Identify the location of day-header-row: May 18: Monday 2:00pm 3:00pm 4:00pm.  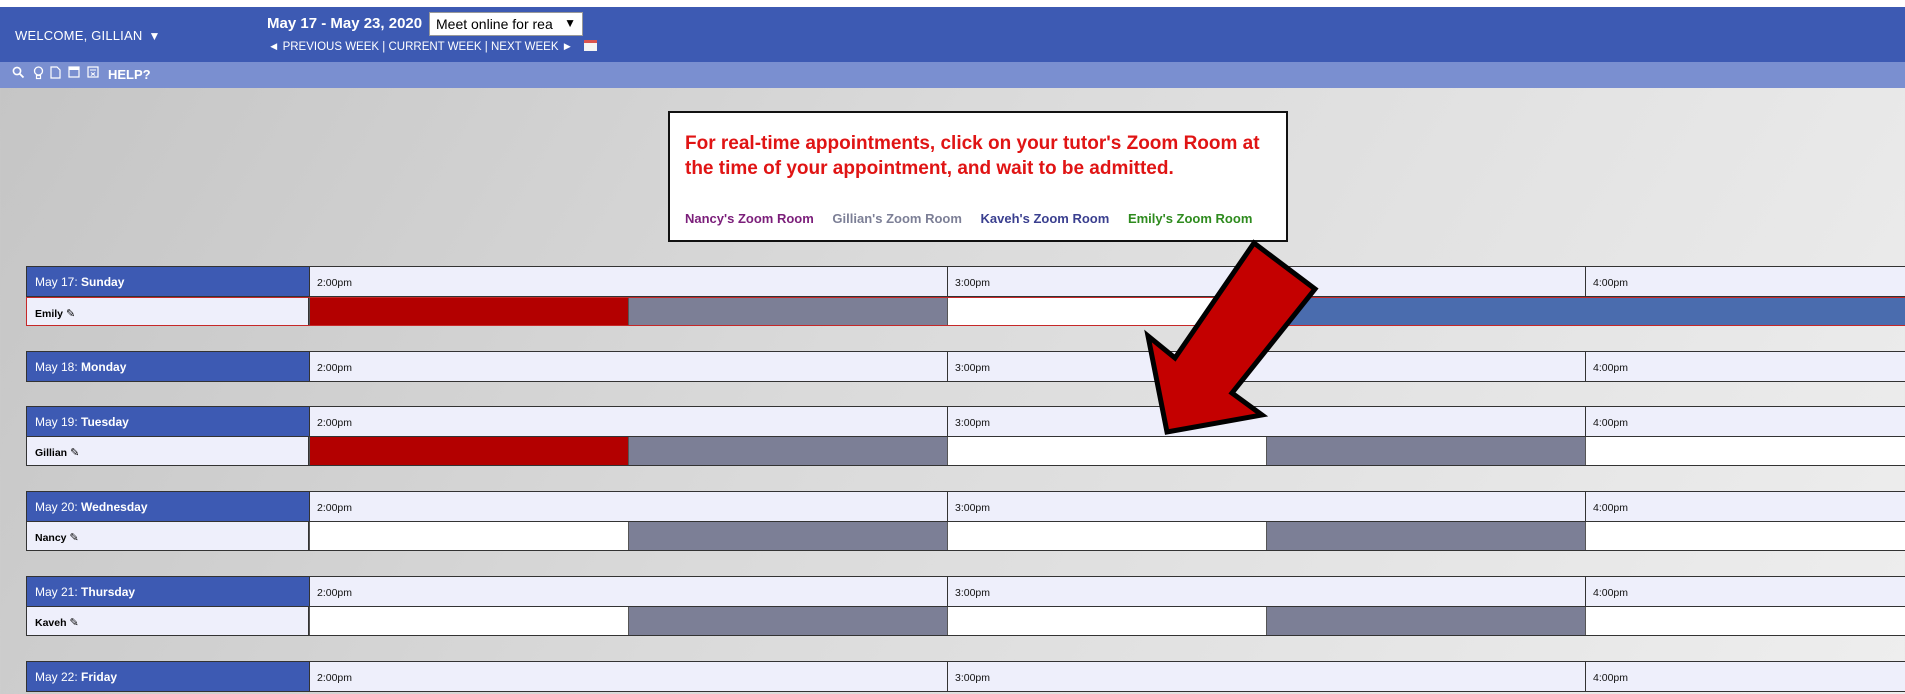
(965, 366).